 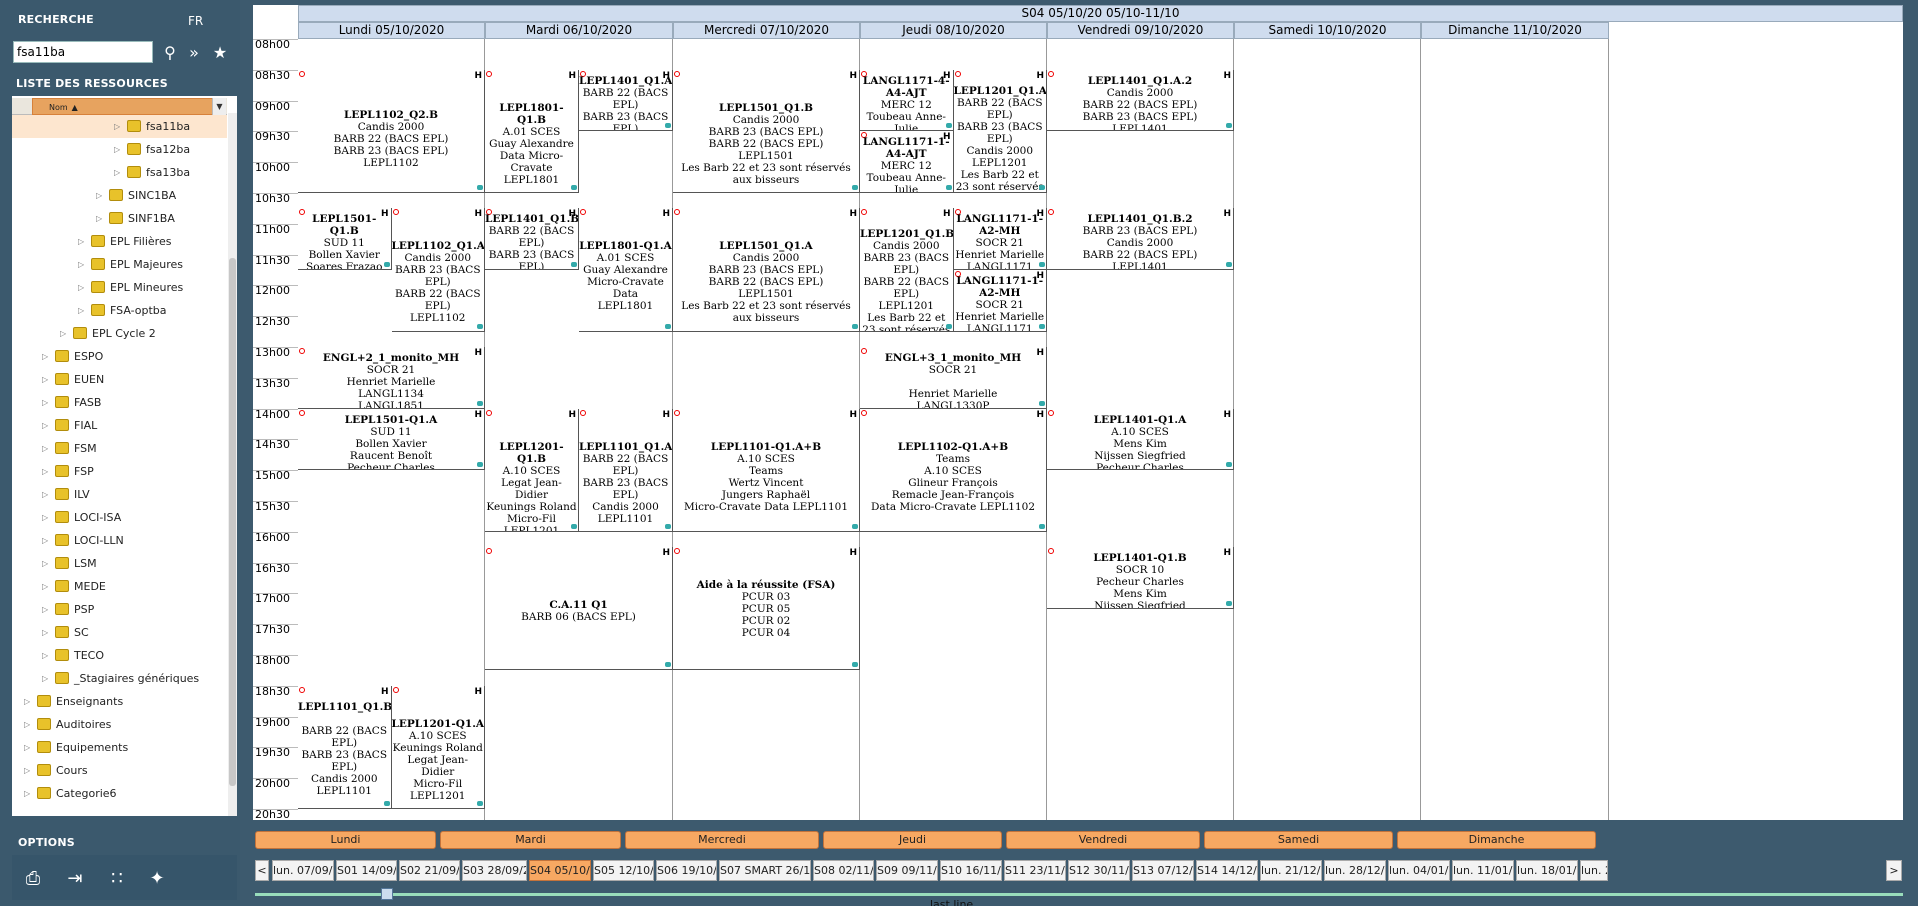 I want to click on tree-item: ▷ EPL Cycle 2, so click(x=119, y=333).